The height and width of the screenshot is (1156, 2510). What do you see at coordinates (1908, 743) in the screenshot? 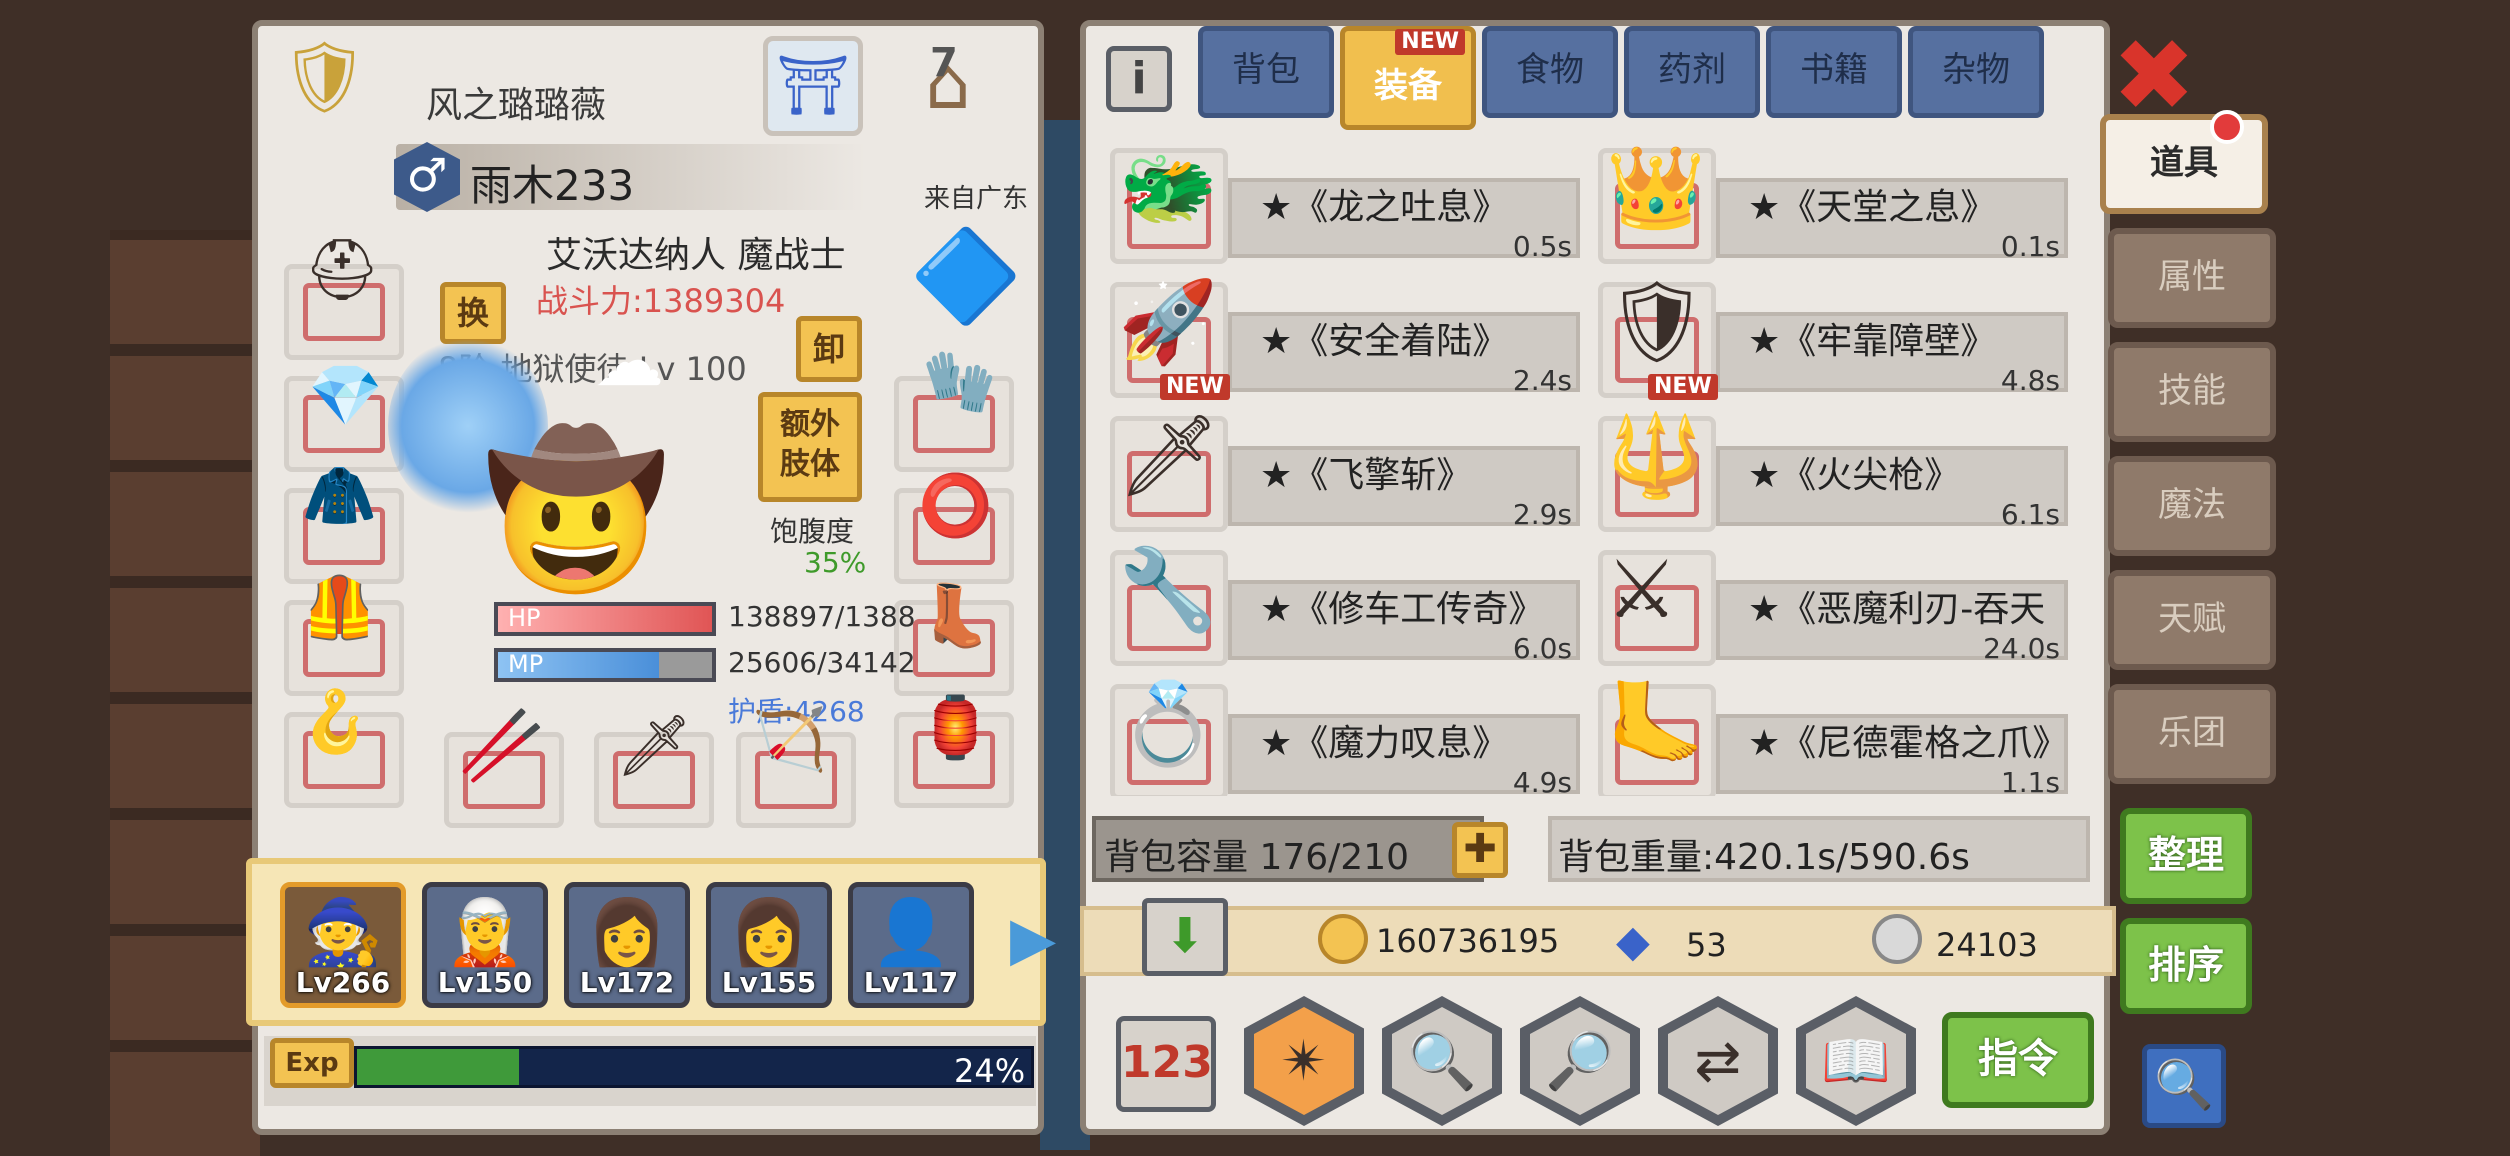
I see `item-name: ★《尼德霍格之爪》` at bounding box center [1908, 743].